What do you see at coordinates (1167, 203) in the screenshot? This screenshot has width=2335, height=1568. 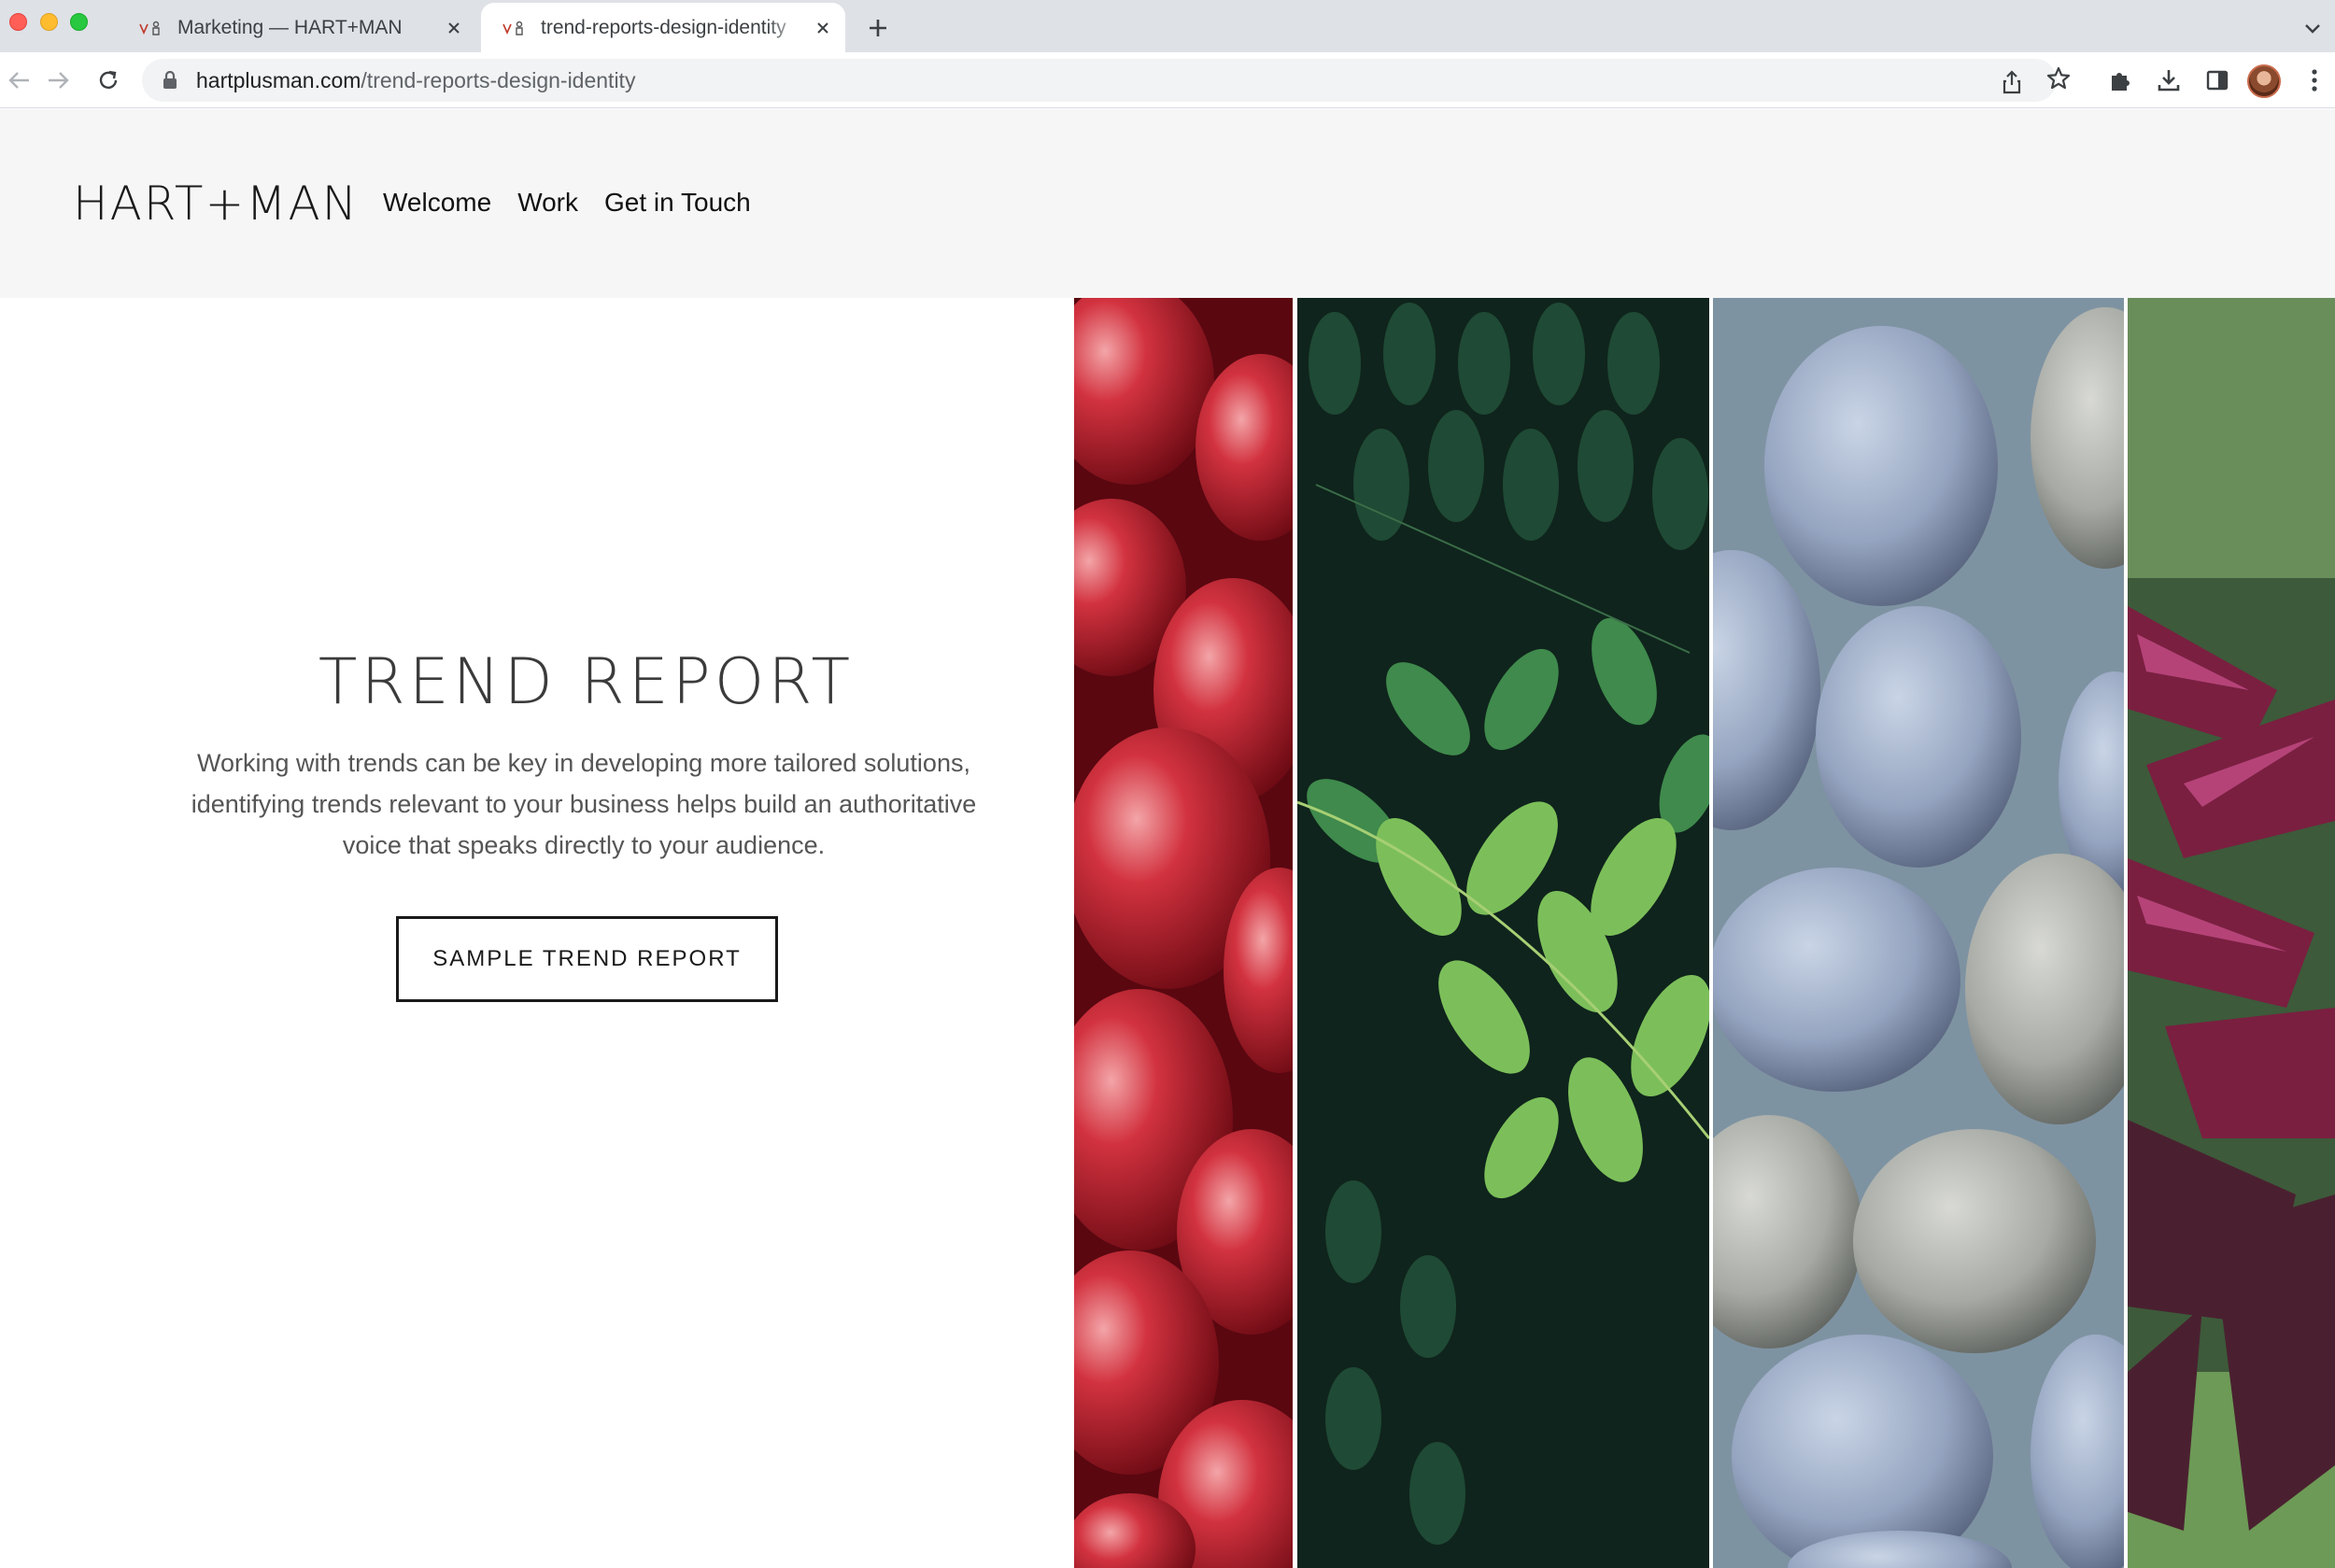 I see `site-header: HART+MAN Welcome Work Get in Touch` at bounding box center [1167, 203].